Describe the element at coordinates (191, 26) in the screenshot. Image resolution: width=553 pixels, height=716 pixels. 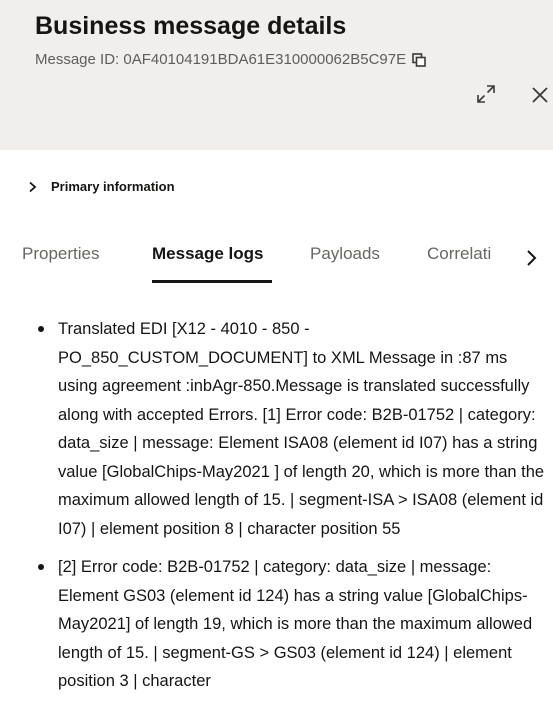
I see `page-title: Business message details` at that location.